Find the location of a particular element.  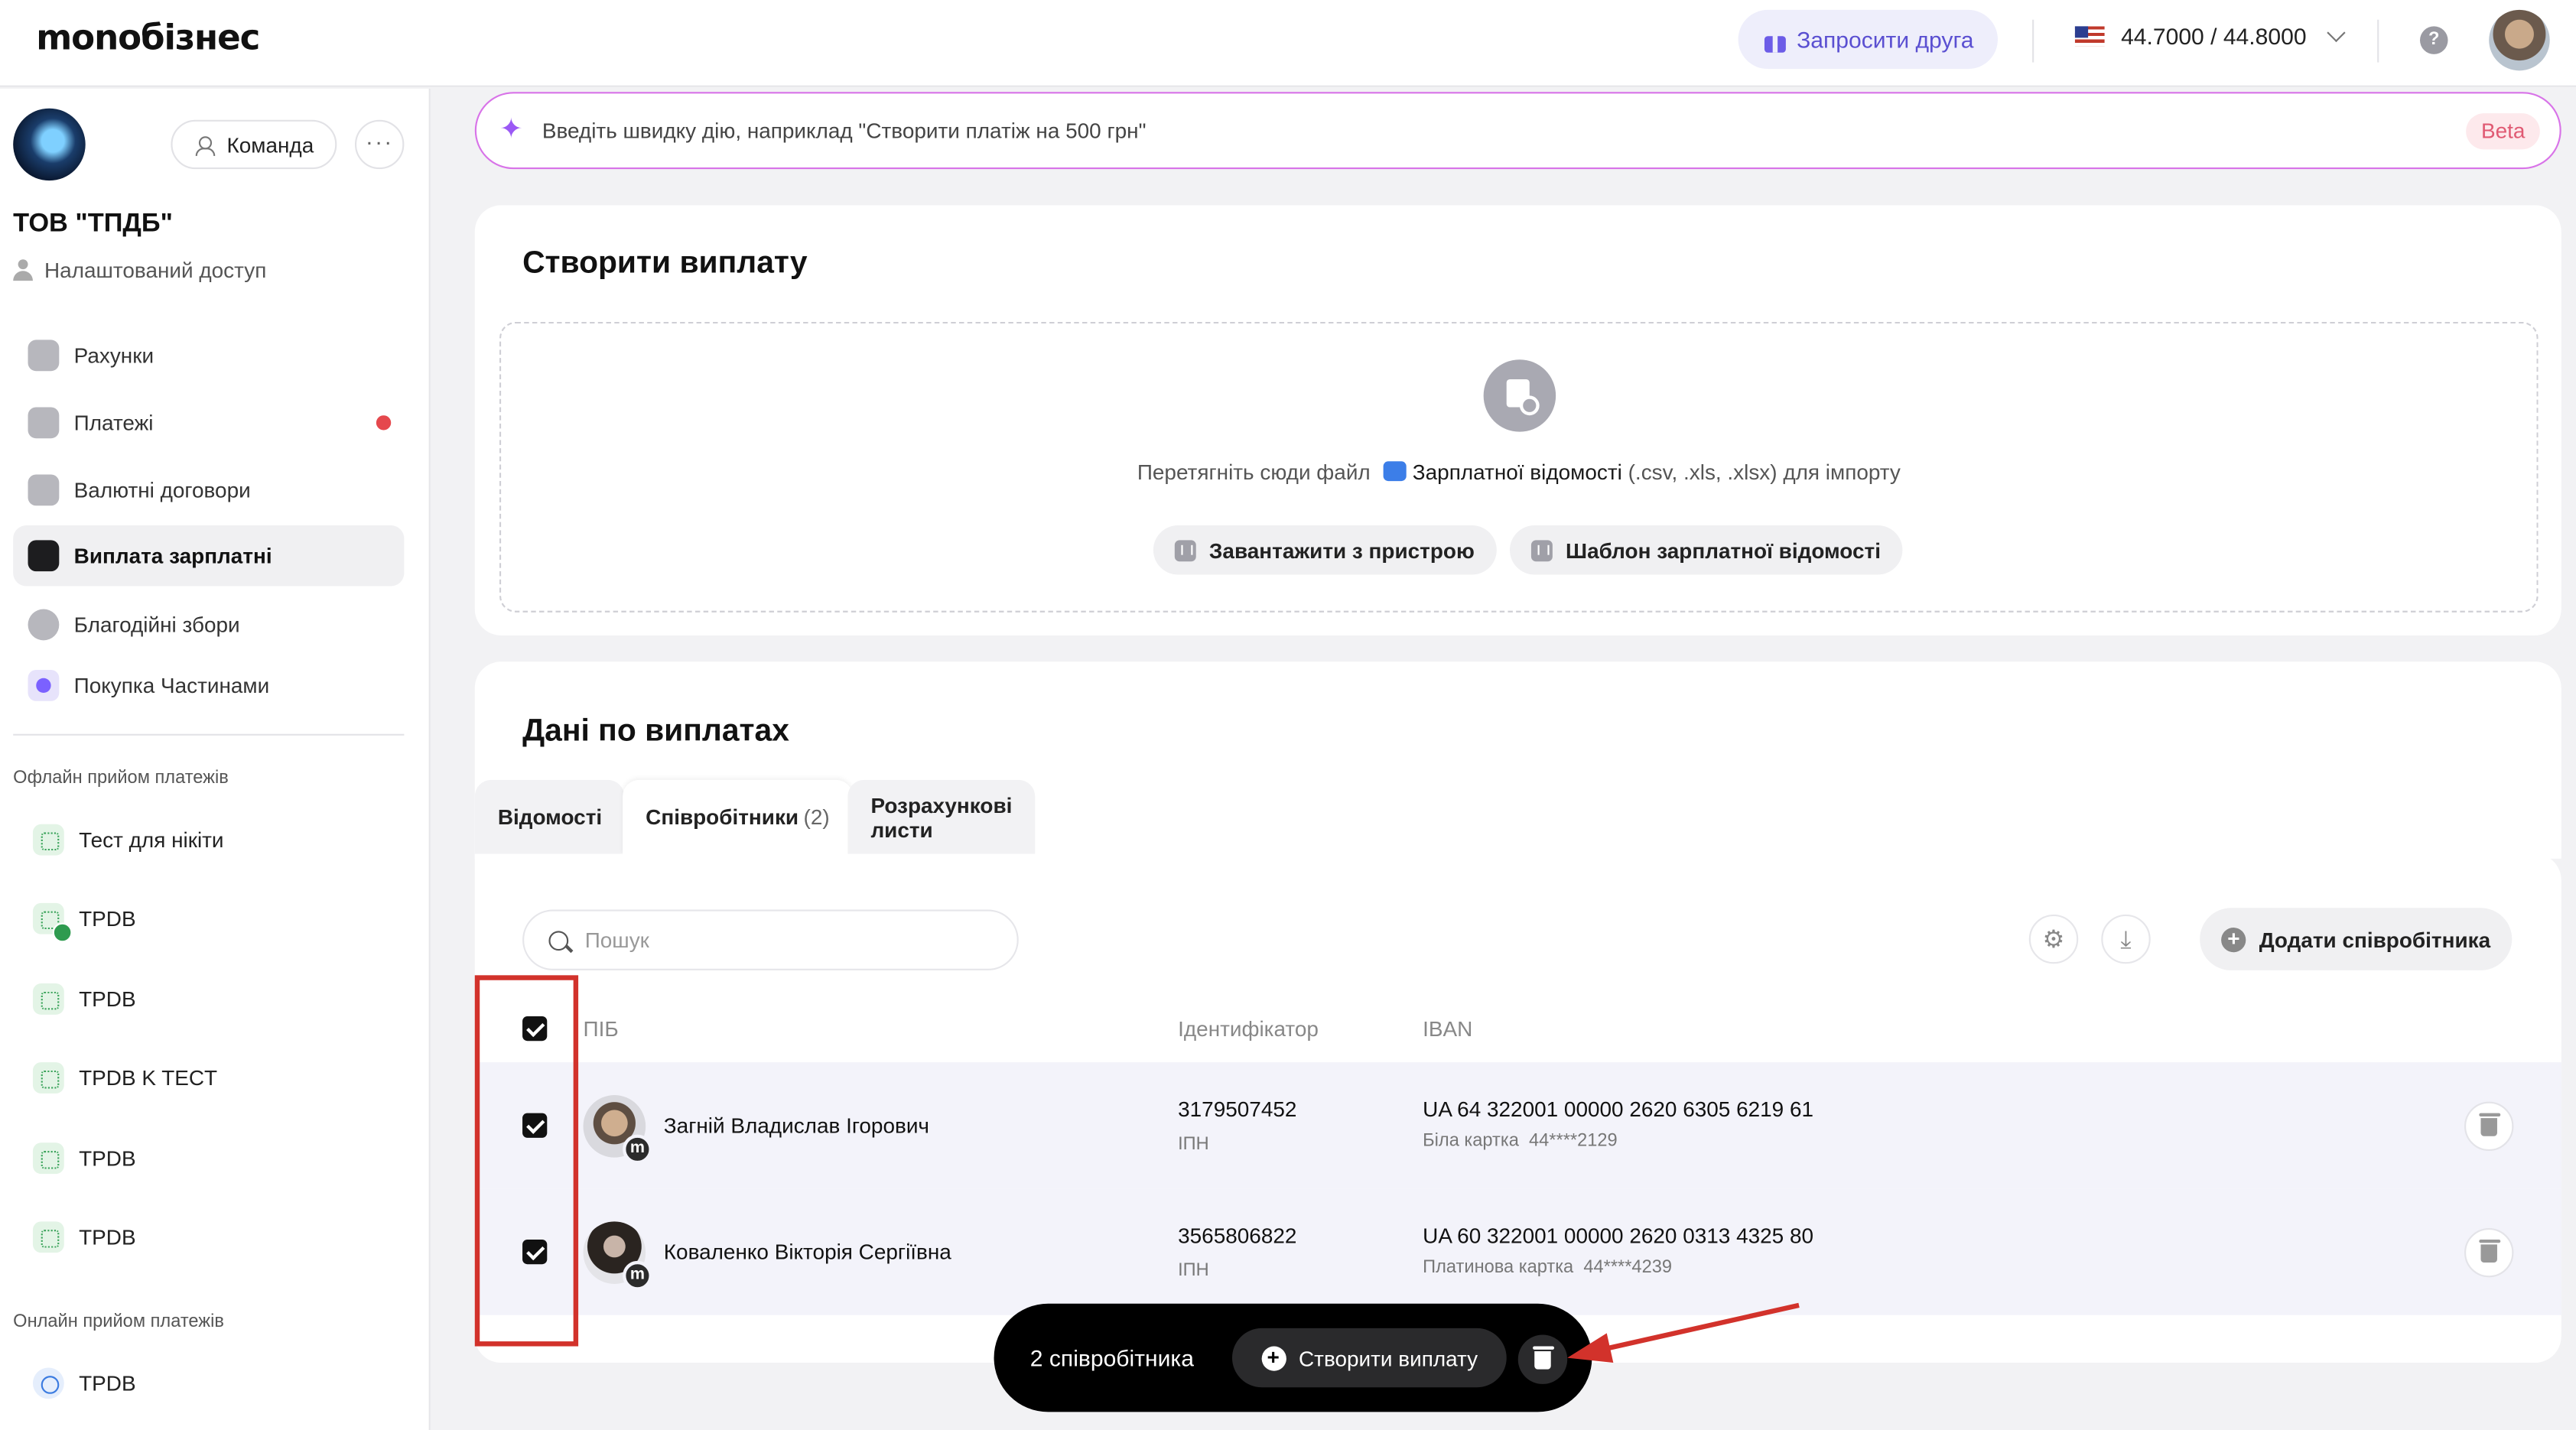

sidebar-item-label: Рахунки is located at coordinates (113, 355).